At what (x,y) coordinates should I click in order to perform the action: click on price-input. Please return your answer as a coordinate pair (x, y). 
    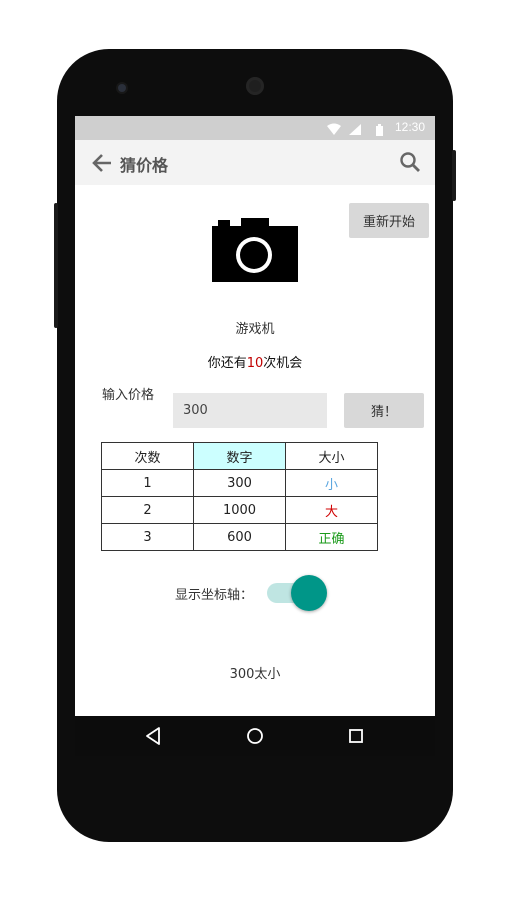
    Looking at the image, I should click on (250, 410).